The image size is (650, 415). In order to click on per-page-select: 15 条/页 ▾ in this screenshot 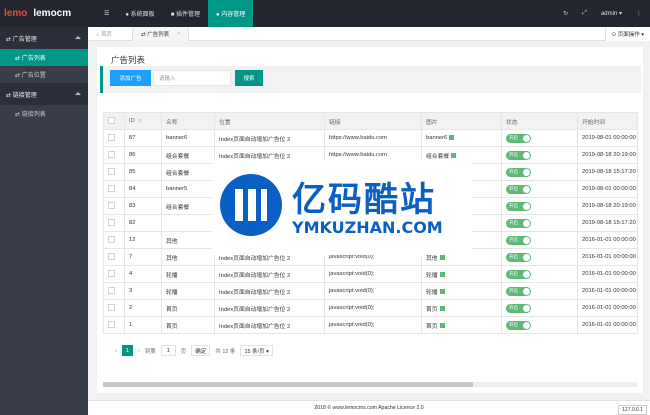, I will do `click(256, 350)`.